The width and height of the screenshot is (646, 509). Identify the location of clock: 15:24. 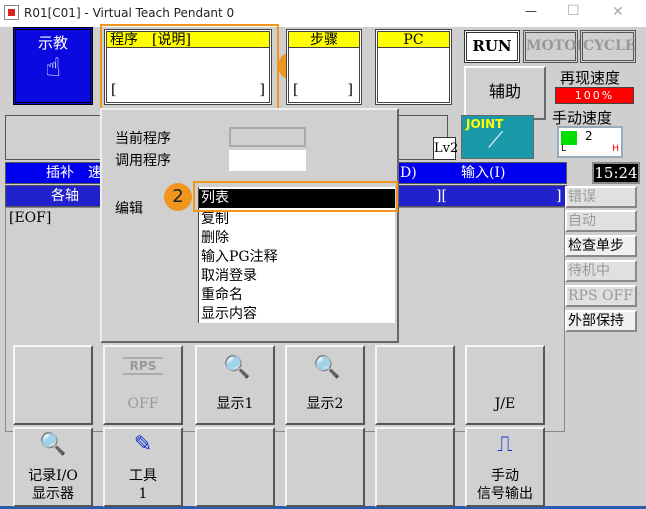
(616, 173).